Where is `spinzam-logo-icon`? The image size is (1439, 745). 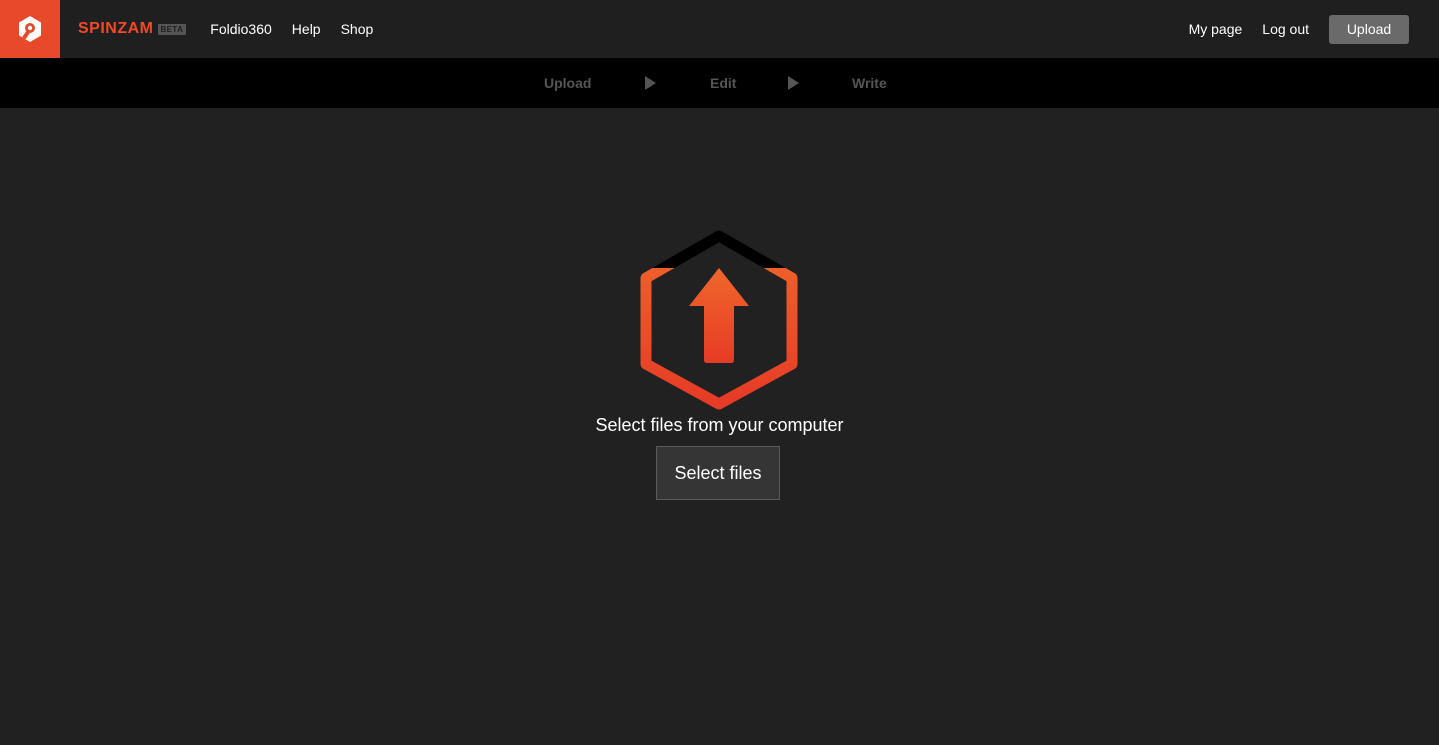 spinzam-logo-icon is located at coordinates (30, 29).